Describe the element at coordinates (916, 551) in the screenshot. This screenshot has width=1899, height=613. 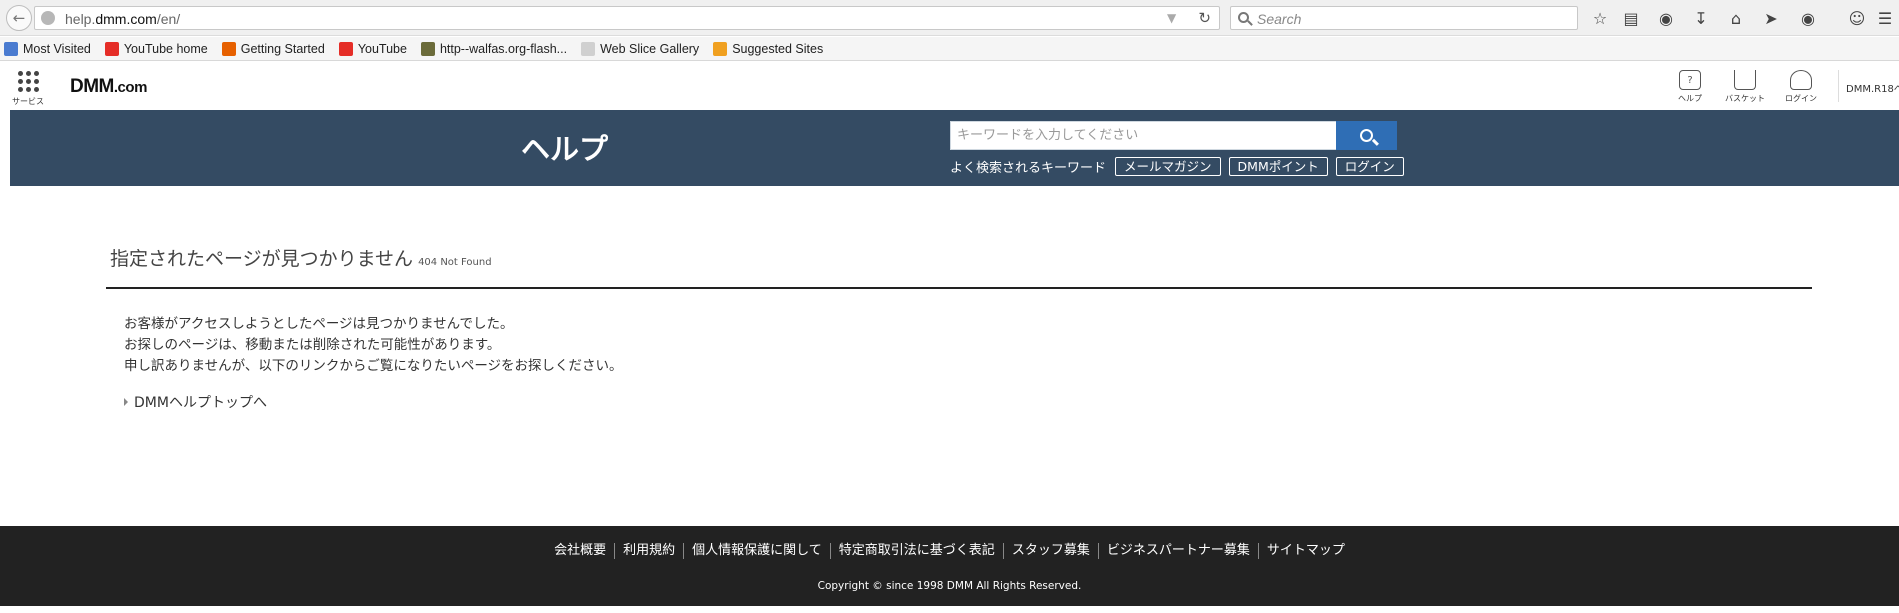
I see `footer-link: 特定商取引法に基づく表記` at that location.